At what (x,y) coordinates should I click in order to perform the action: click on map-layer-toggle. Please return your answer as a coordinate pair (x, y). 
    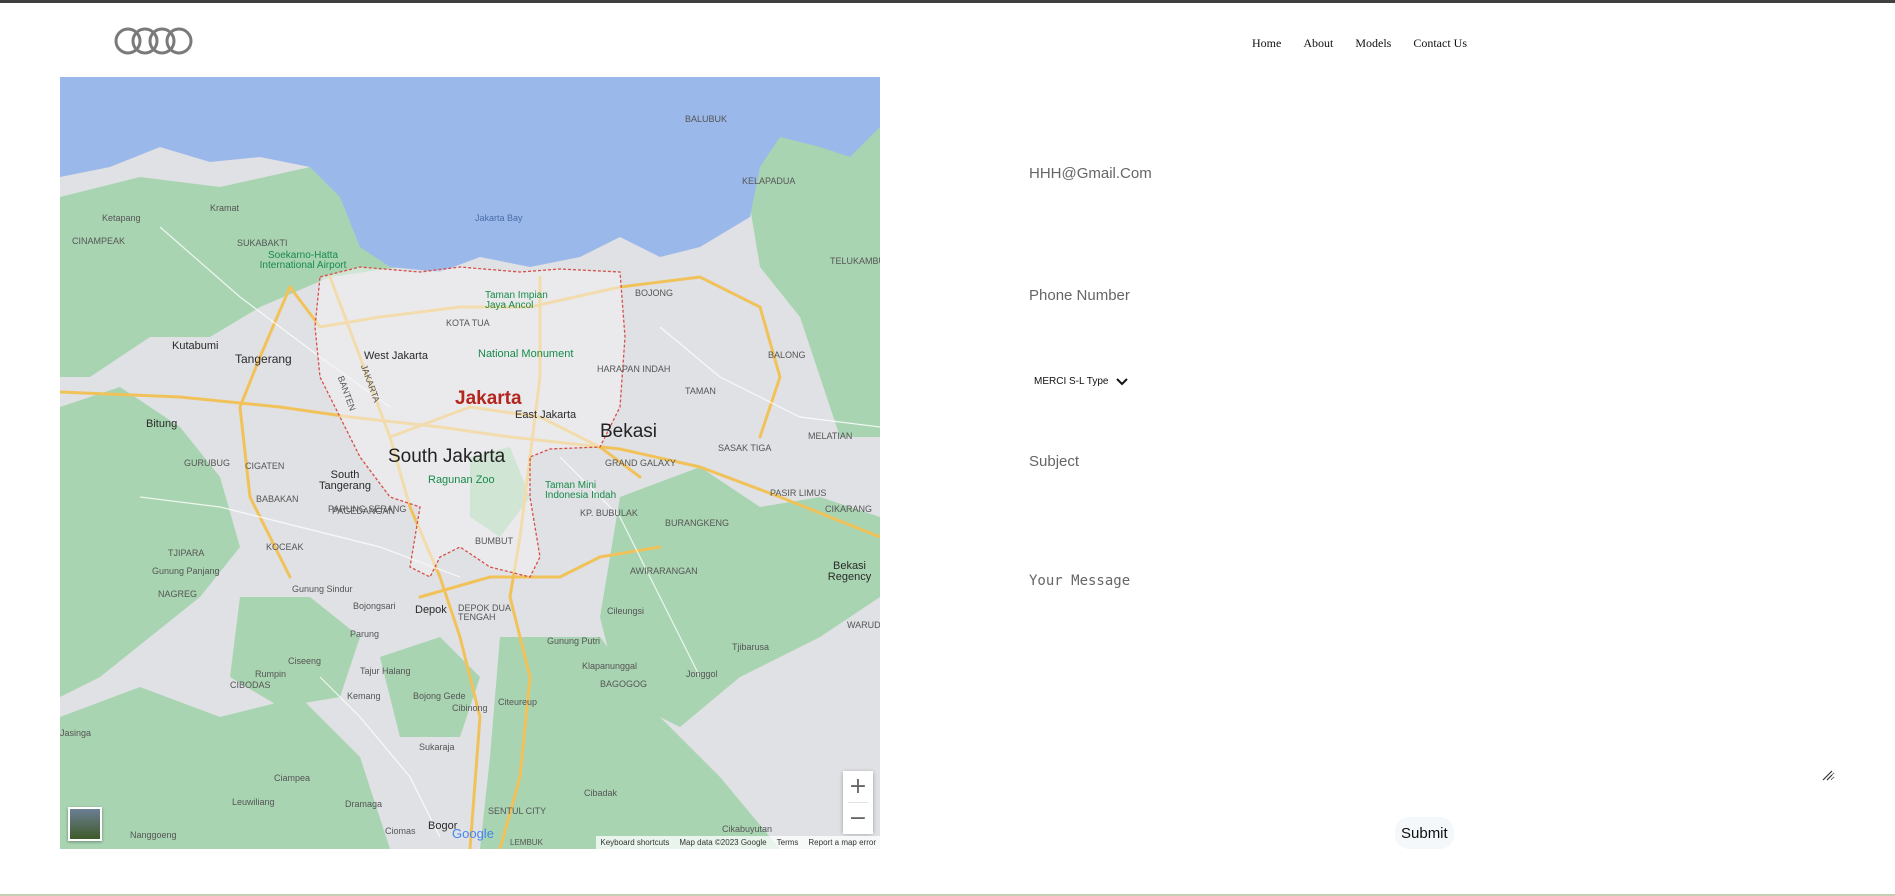
    Looking at the image, I should click on (85, 824).